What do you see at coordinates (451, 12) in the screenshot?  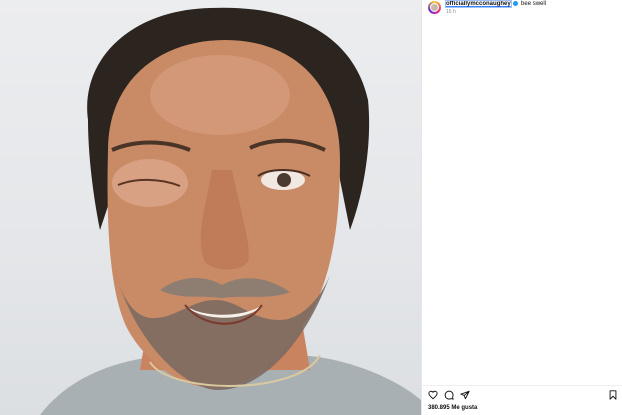 I see `post-time: 16 h` at bounding box center [451, 12].